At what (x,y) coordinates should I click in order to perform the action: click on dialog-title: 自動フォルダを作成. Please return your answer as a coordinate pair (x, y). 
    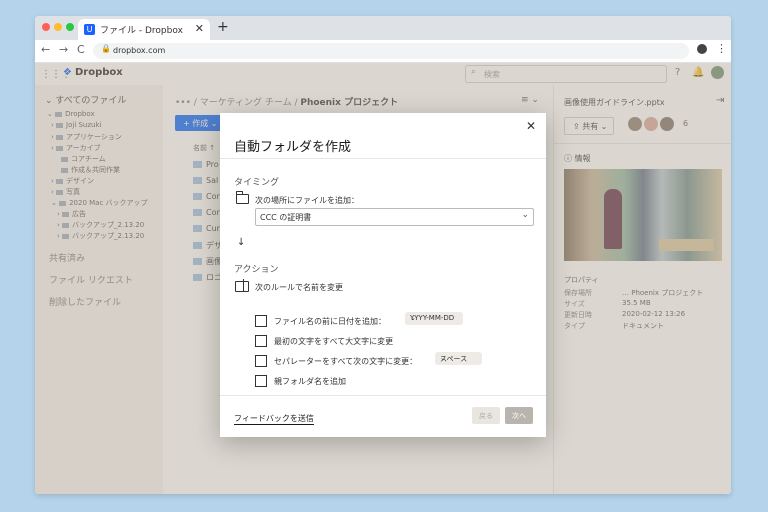
    Looking at the image, I should click on (293, 147).